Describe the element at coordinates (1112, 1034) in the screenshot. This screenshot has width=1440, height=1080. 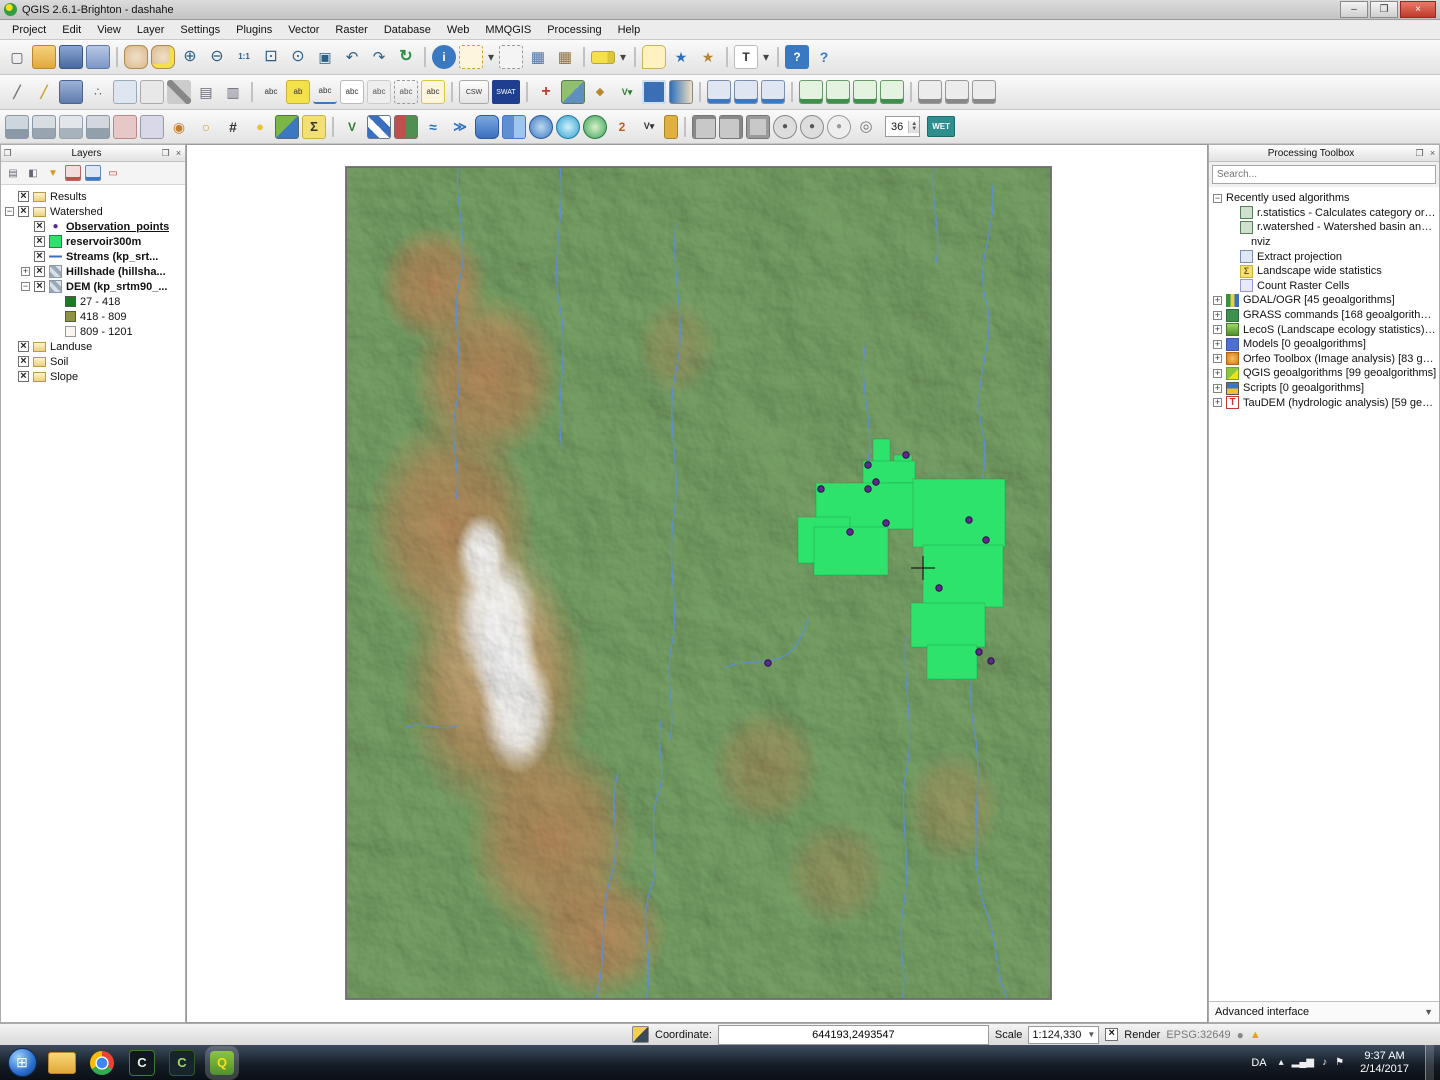
I see `render-checkbox: ×` at that location.